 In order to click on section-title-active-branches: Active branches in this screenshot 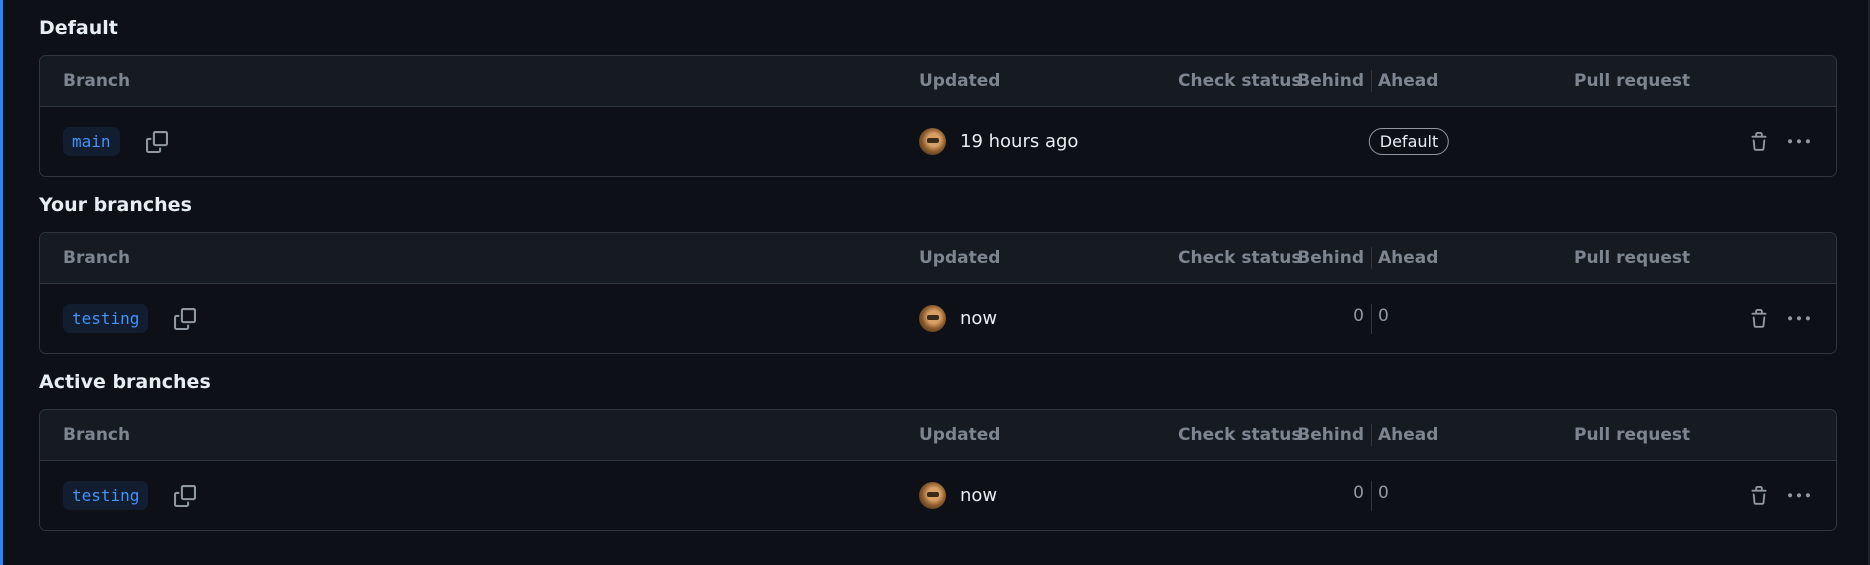, I will do `click(125, 382)`.